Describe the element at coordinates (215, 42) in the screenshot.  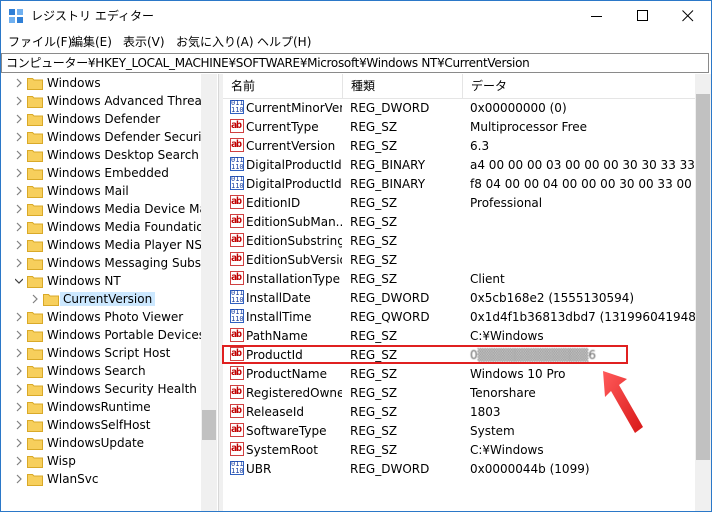
I see `menu-favorites: お気に入り(A)` at that location.